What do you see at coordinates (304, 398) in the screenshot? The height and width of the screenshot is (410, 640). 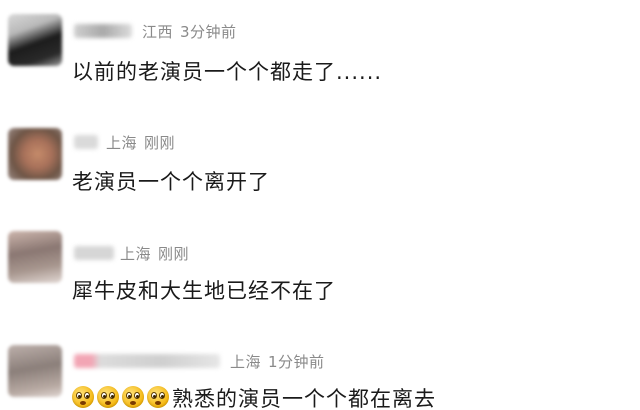 I see `comment-text: 熟悉的演员一个个都在离去` at bounding box center [304, 398].